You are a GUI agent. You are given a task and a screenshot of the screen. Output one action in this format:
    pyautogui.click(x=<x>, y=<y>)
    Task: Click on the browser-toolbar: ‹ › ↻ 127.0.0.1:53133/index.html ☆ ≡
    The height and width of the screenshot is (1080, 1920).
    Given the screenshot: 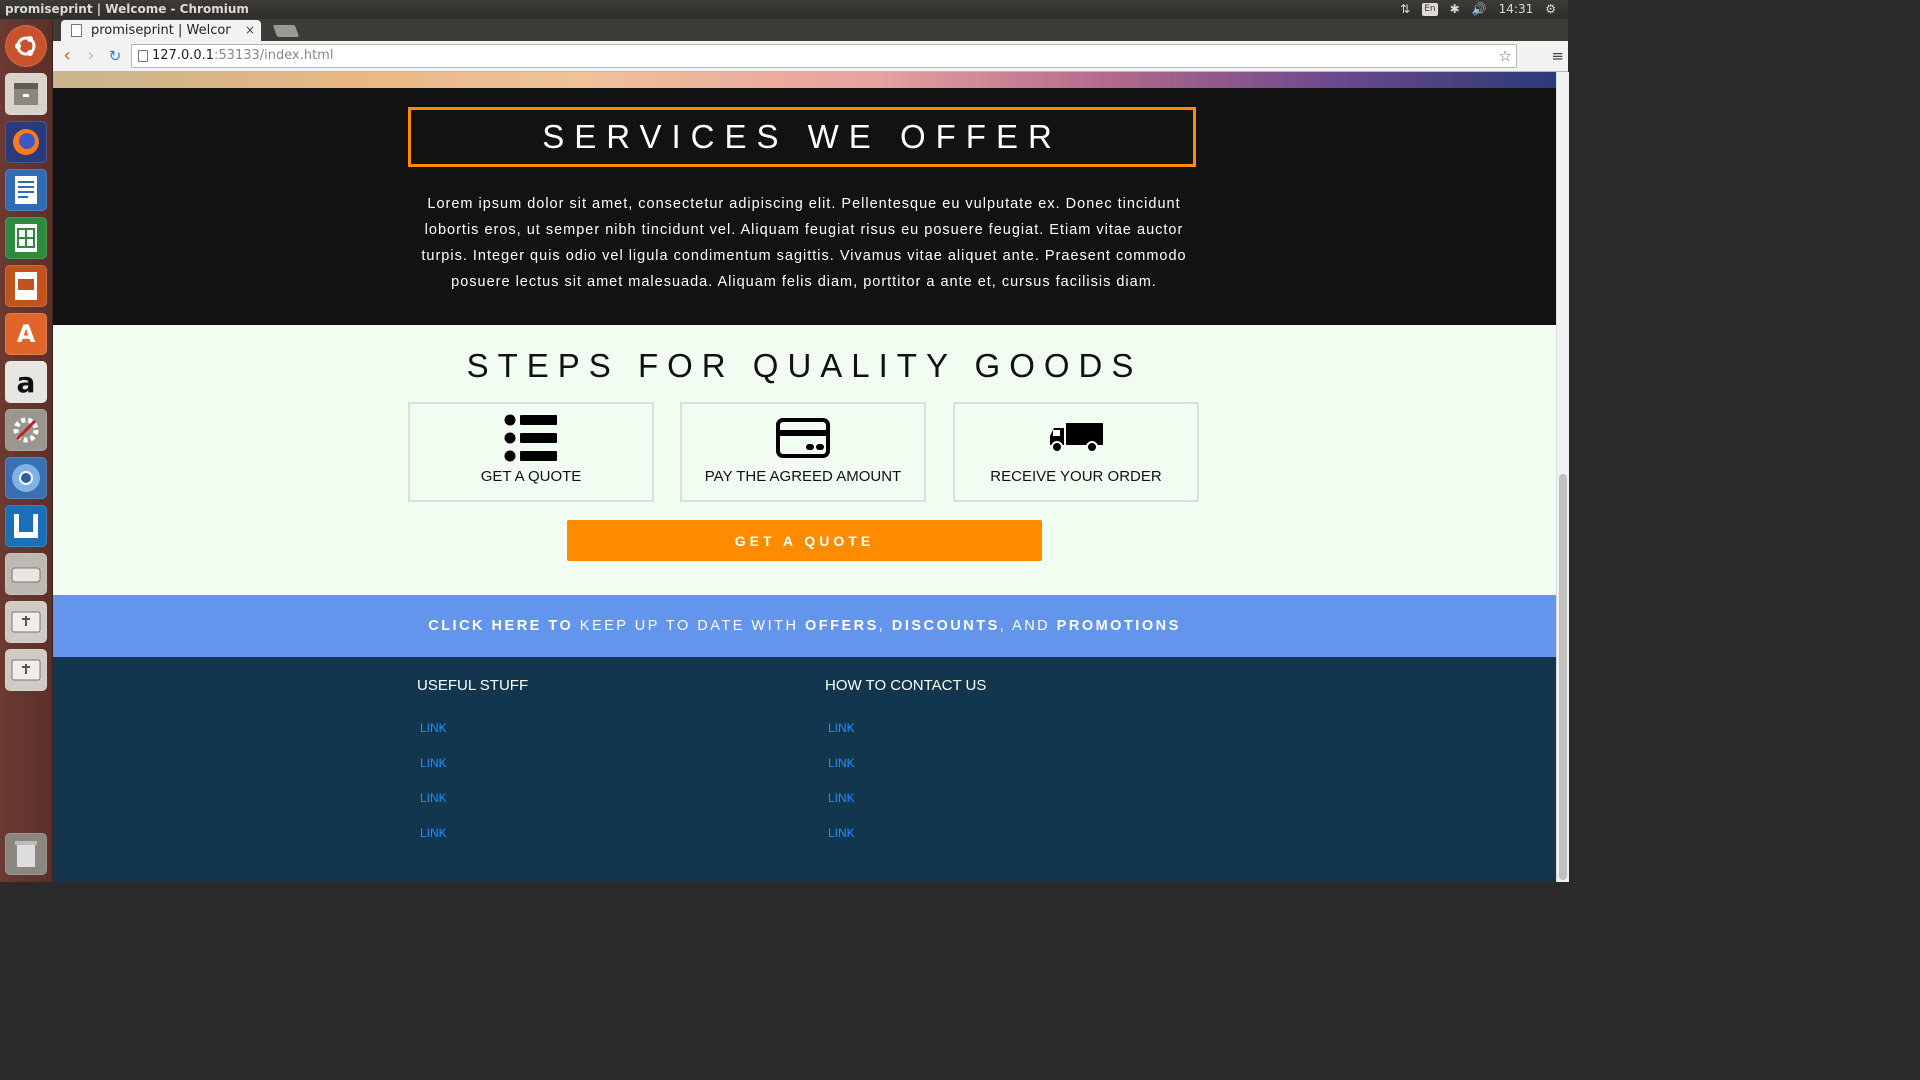 What is the action you would take?
    pyautogui.click(x=810, y=56)
    